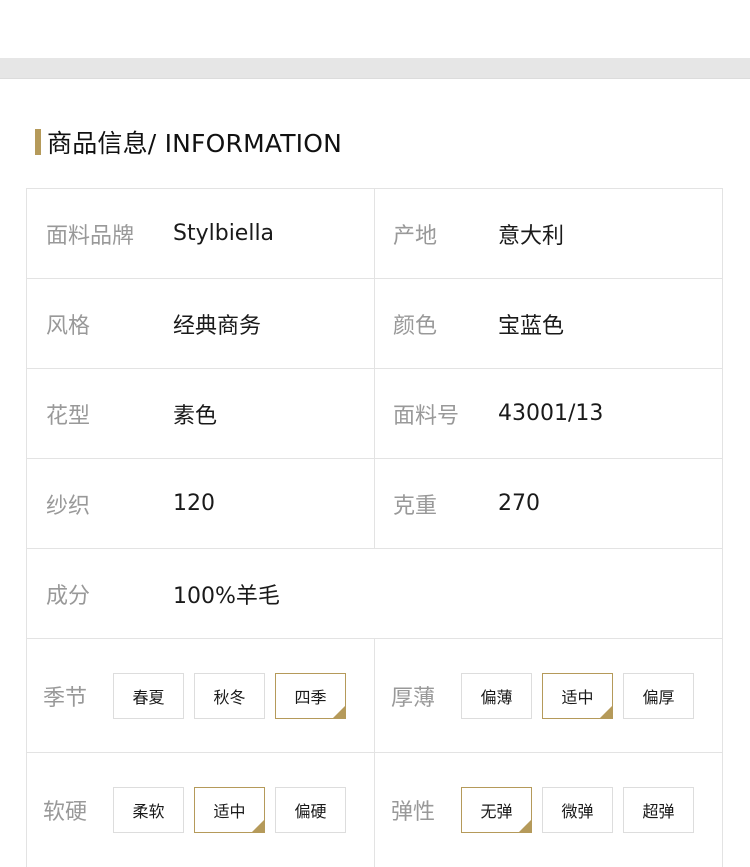 The width and height of the screenshot is (750, 867). I want to click on spec-label: 面料号, so click(426, 416).